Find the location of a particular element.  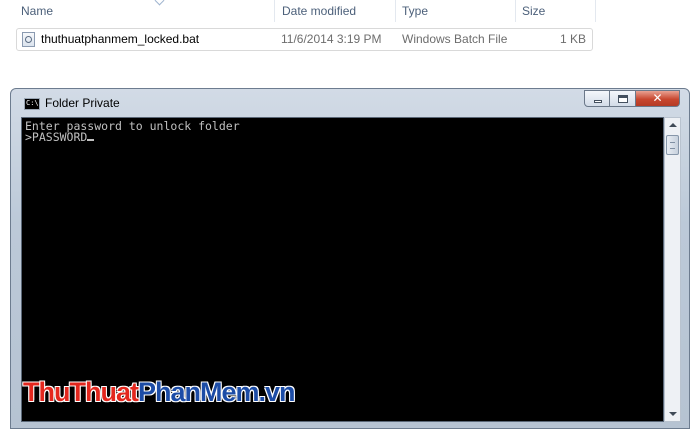

column-header-date-label: Date modified is located at coordinates (319, 11).